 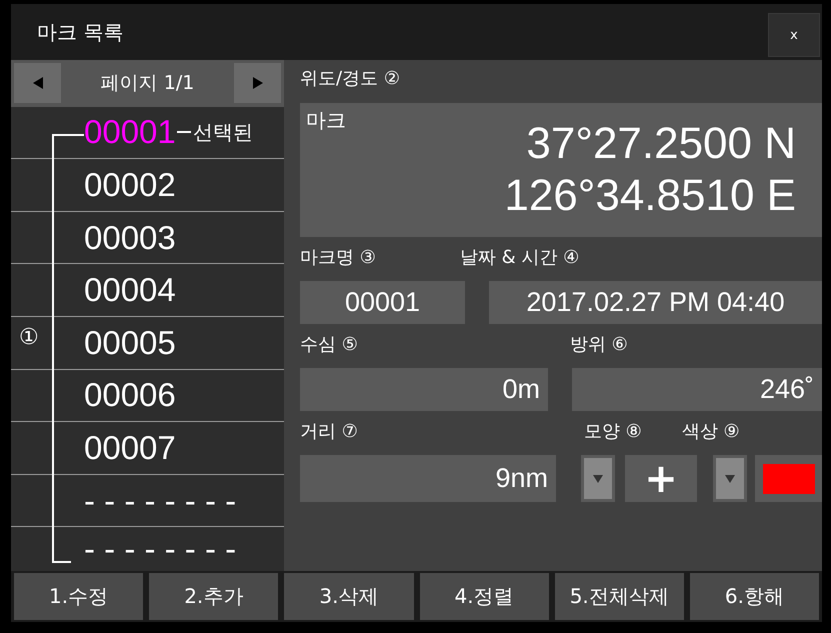 What do you see at coordinates (697, 389) in the screenshot?
I see `bearing-field: 246˚` at bounding box center [697, 389].